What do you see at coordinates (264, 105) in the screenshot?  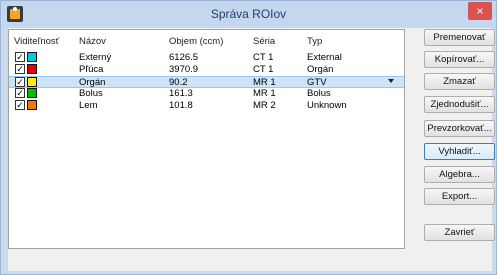 I see `cell-series: MR 2` at bounding box center [264, 105].